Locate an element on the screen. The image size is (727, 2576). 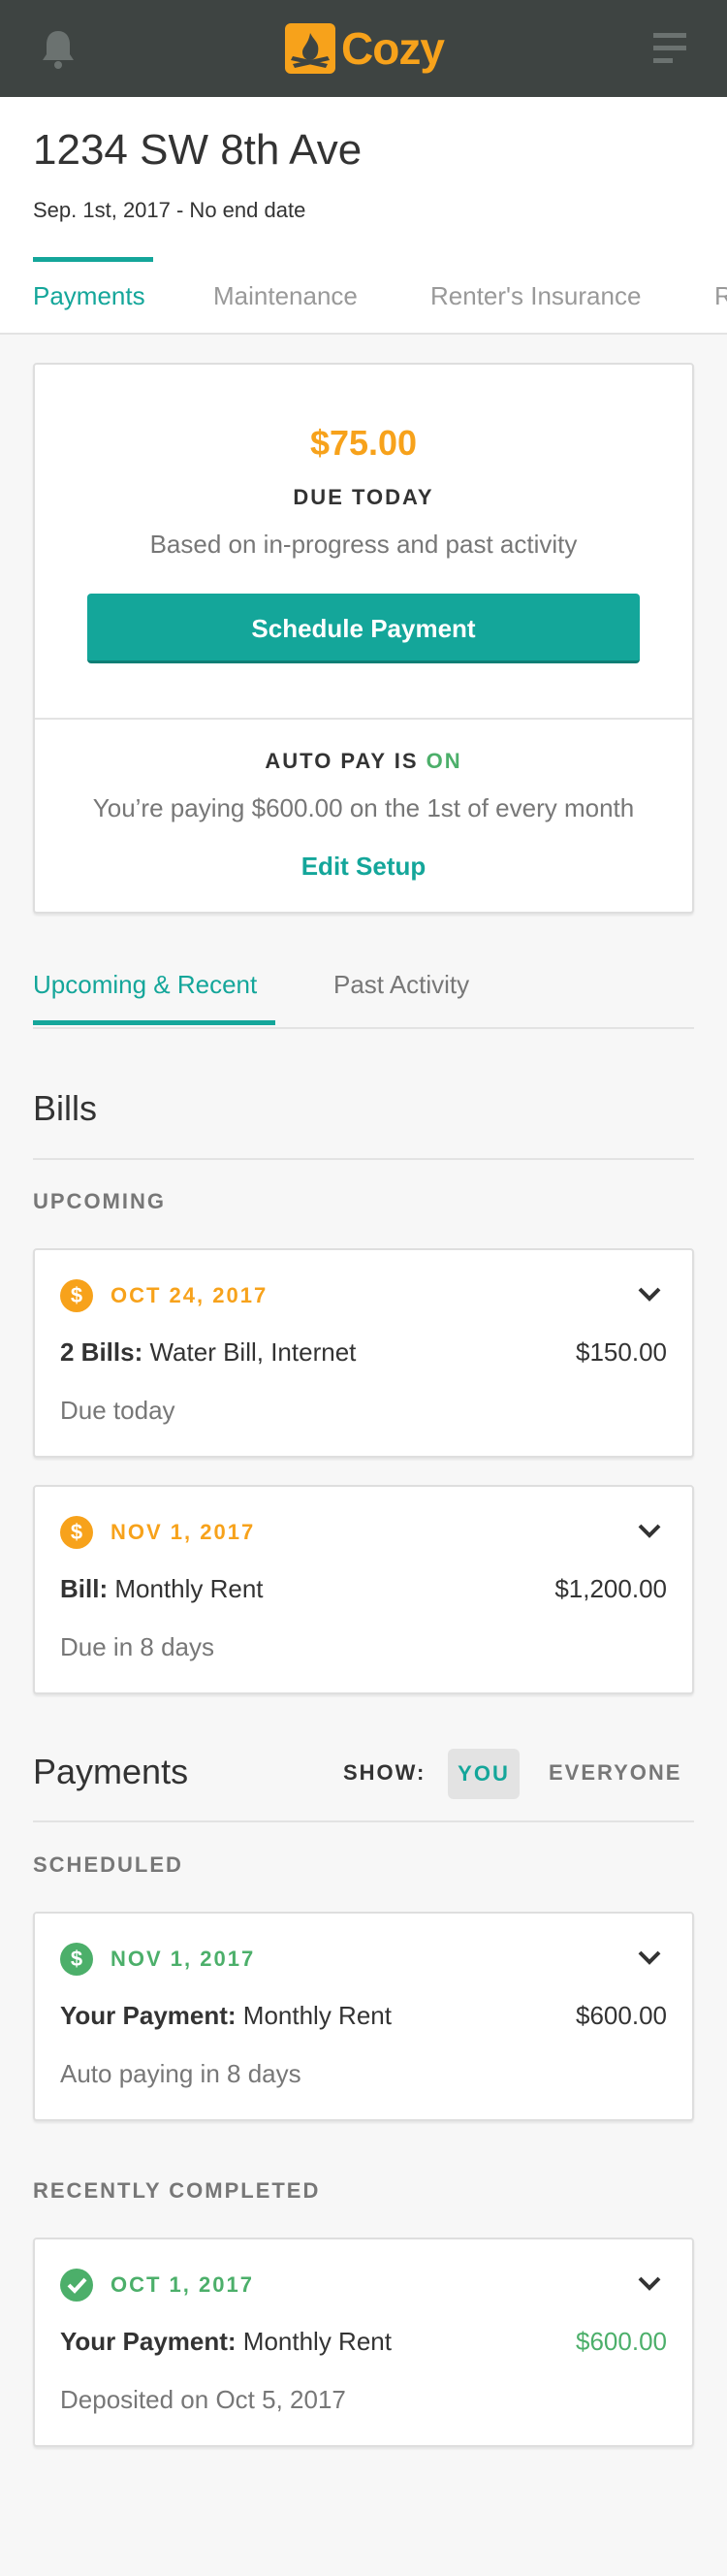
active-subtab-indicator is located at coordinates (154, 1022).